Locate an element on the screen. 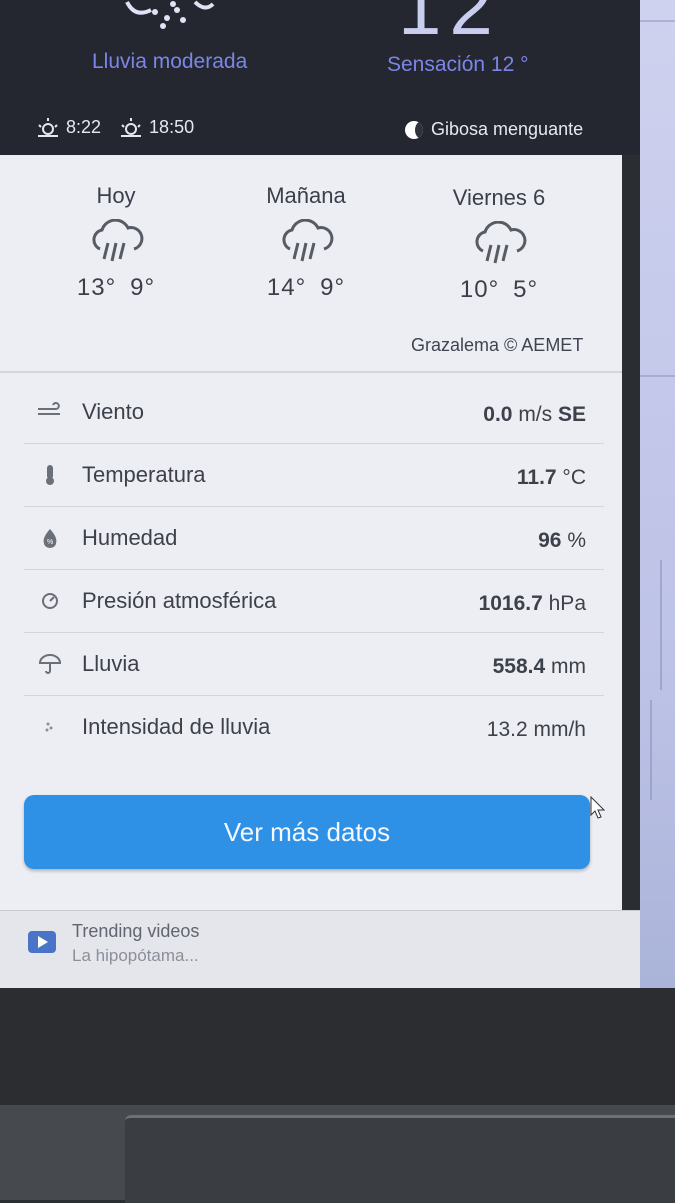 The height and width of the screenshot is (1203, 675). forecast-day-name: Hoy is located at coordinates (116, 195).